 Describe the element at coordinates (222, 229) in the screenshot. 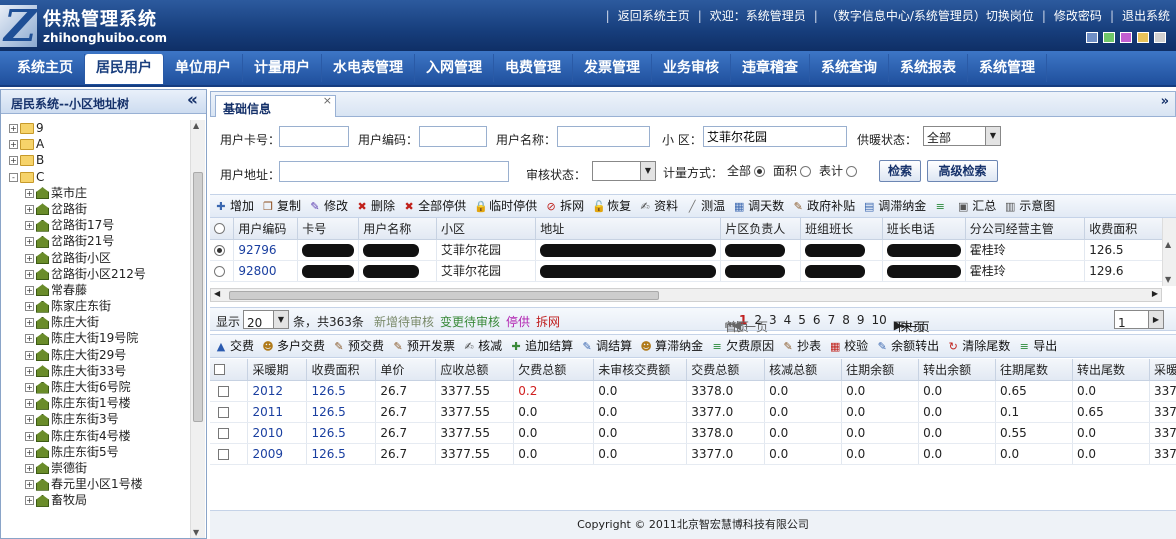

I see `users-column-header` at that location.